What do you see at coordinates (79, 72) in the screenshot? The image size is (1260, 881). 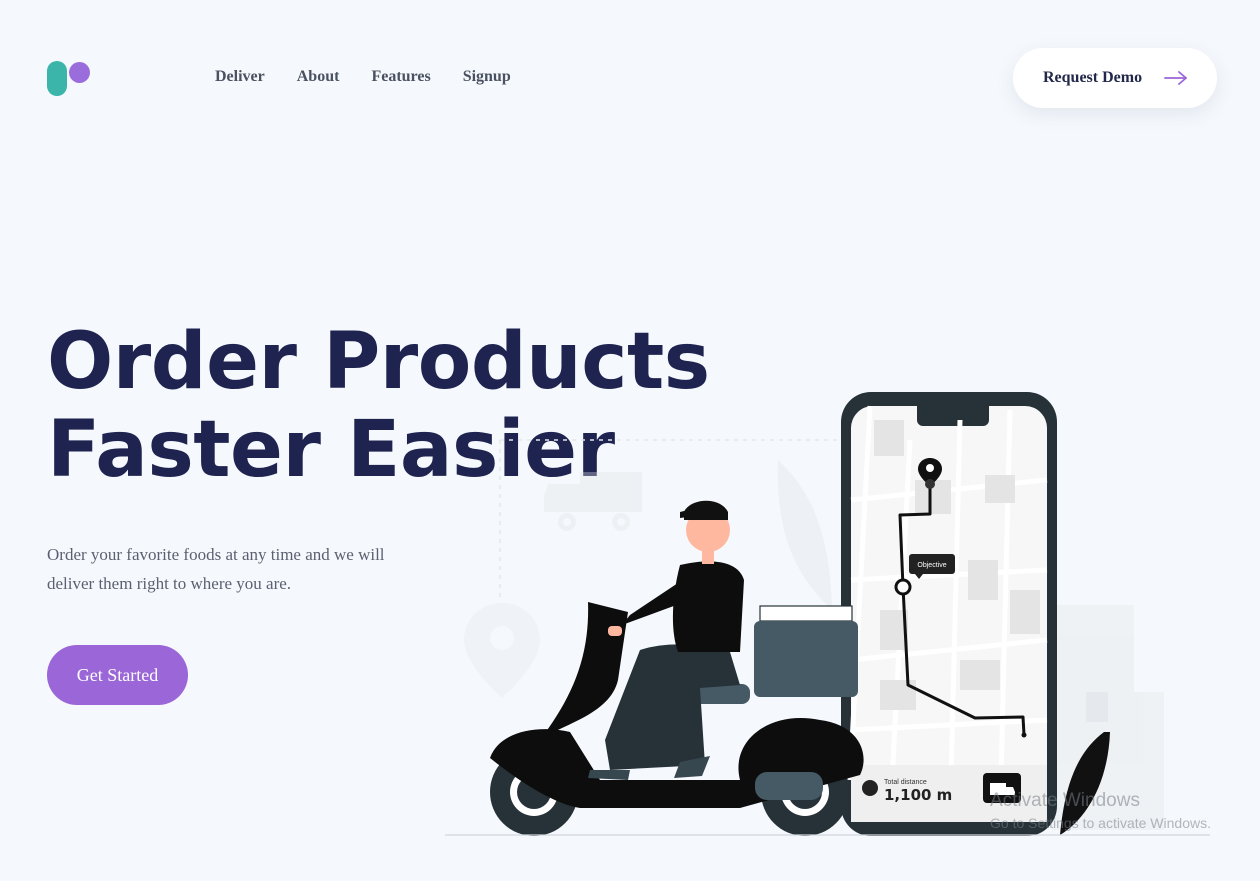 I see `logo-dot` at bounding box center [79, 72].